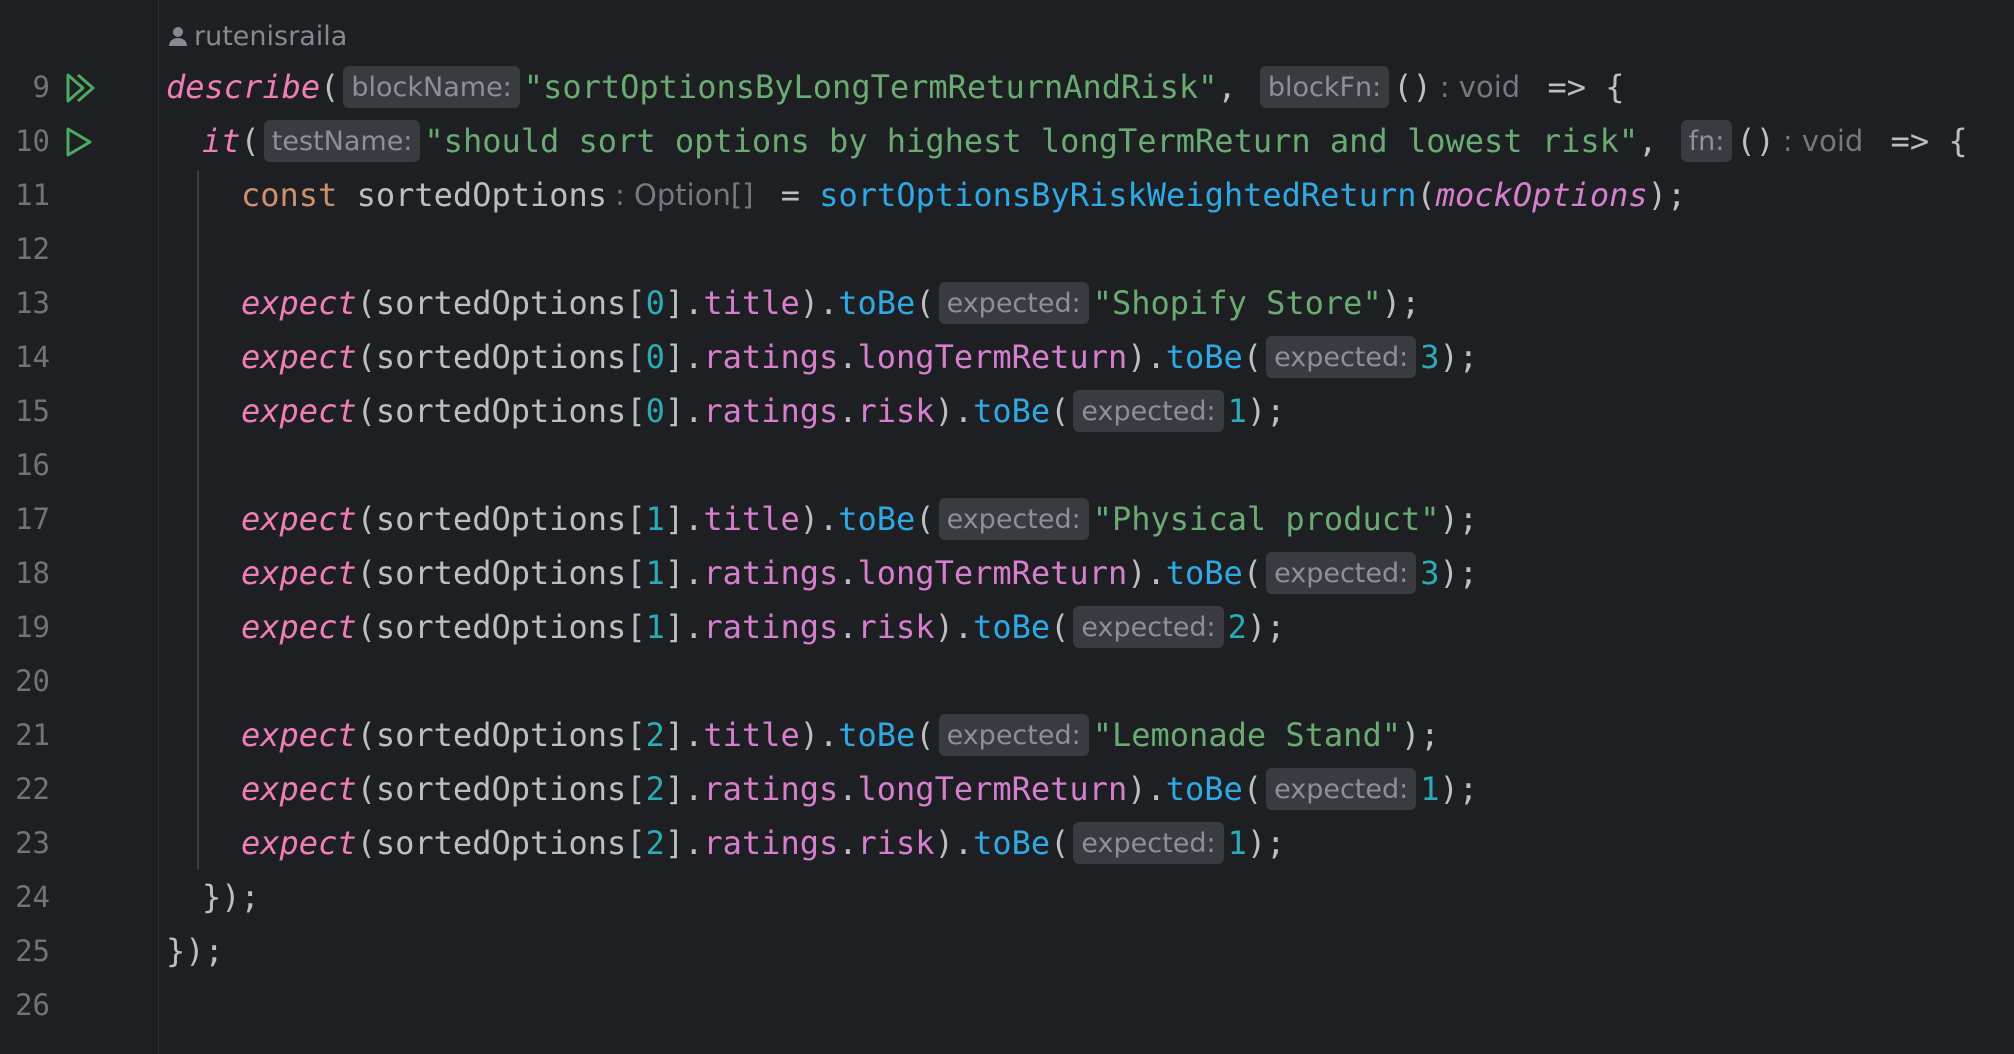 This screenshot has width=2014, height=1054. Describe the element at coordinates (1007, 951) in the screenshot. I see `code-line: 25 });` at that location.